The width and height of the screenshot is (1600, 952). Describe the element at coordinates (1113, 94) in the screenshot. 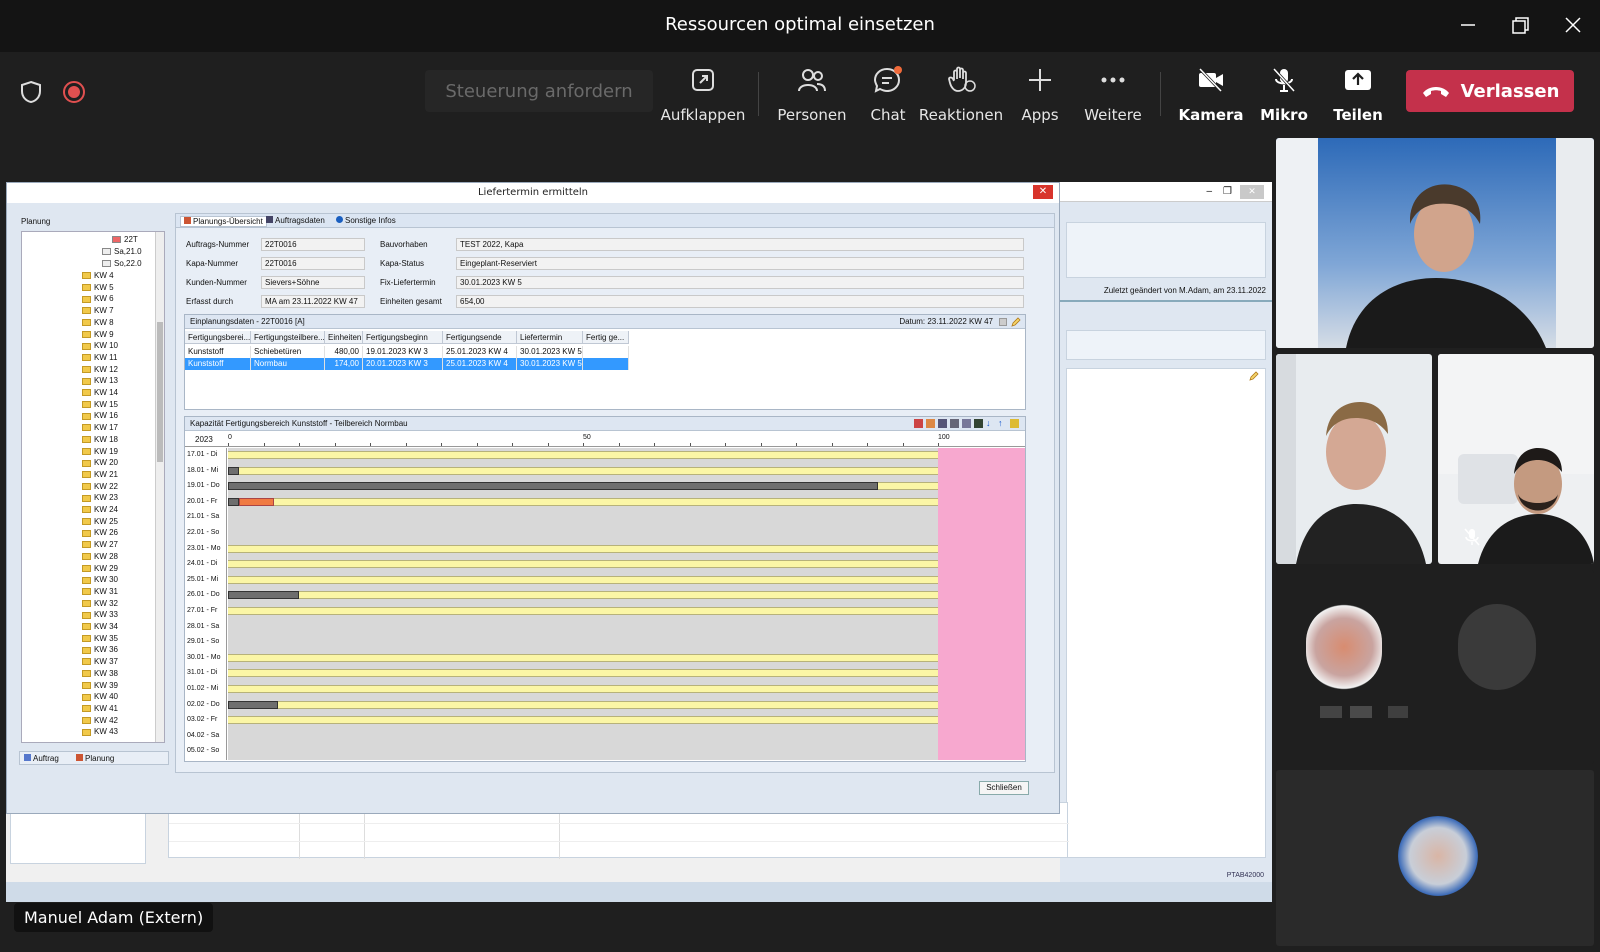

I see `more-button: Weitere` at that location.